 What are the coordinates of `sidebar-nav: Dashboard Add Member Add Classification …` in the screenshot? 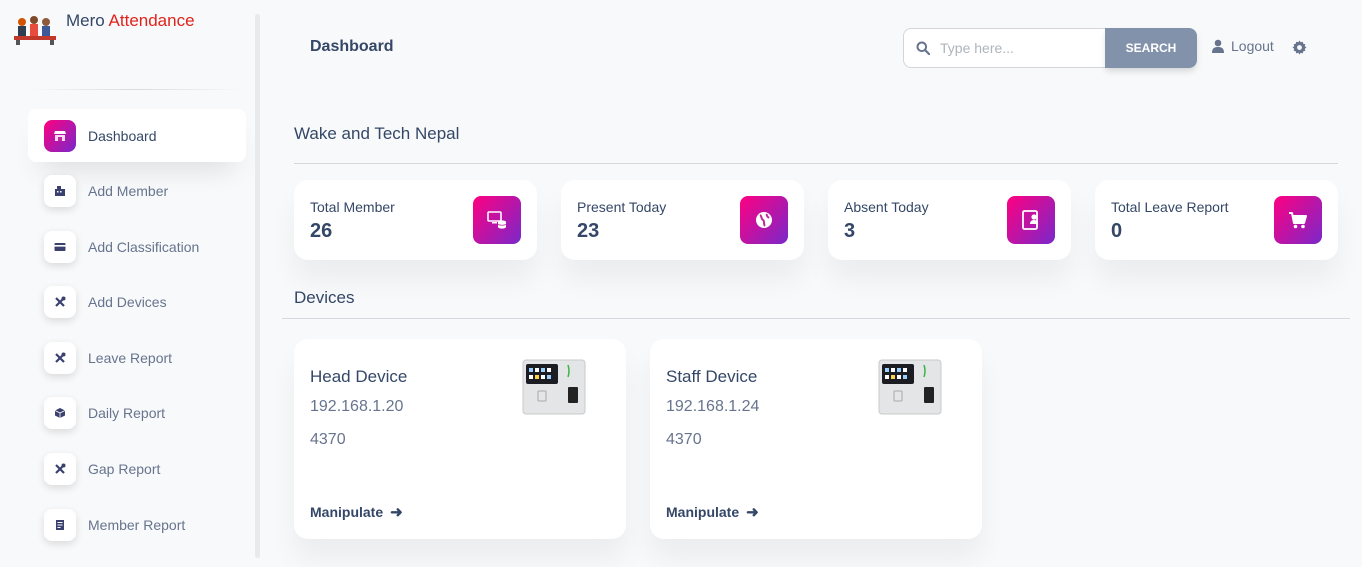 It's located at (137, 331).